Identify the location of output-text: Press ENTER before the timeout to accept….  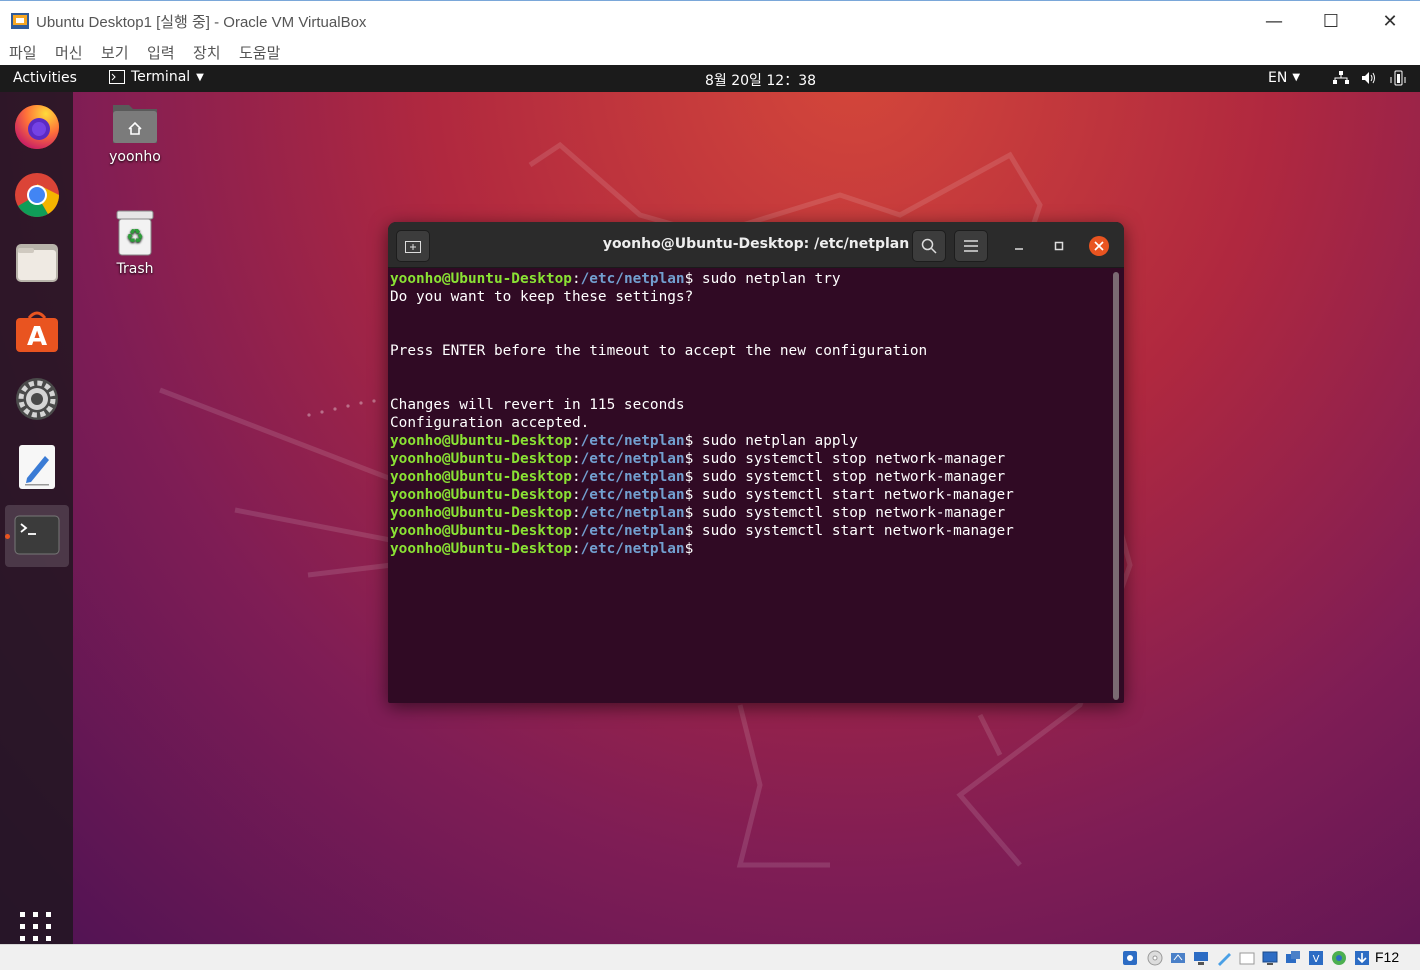
(659, 351).